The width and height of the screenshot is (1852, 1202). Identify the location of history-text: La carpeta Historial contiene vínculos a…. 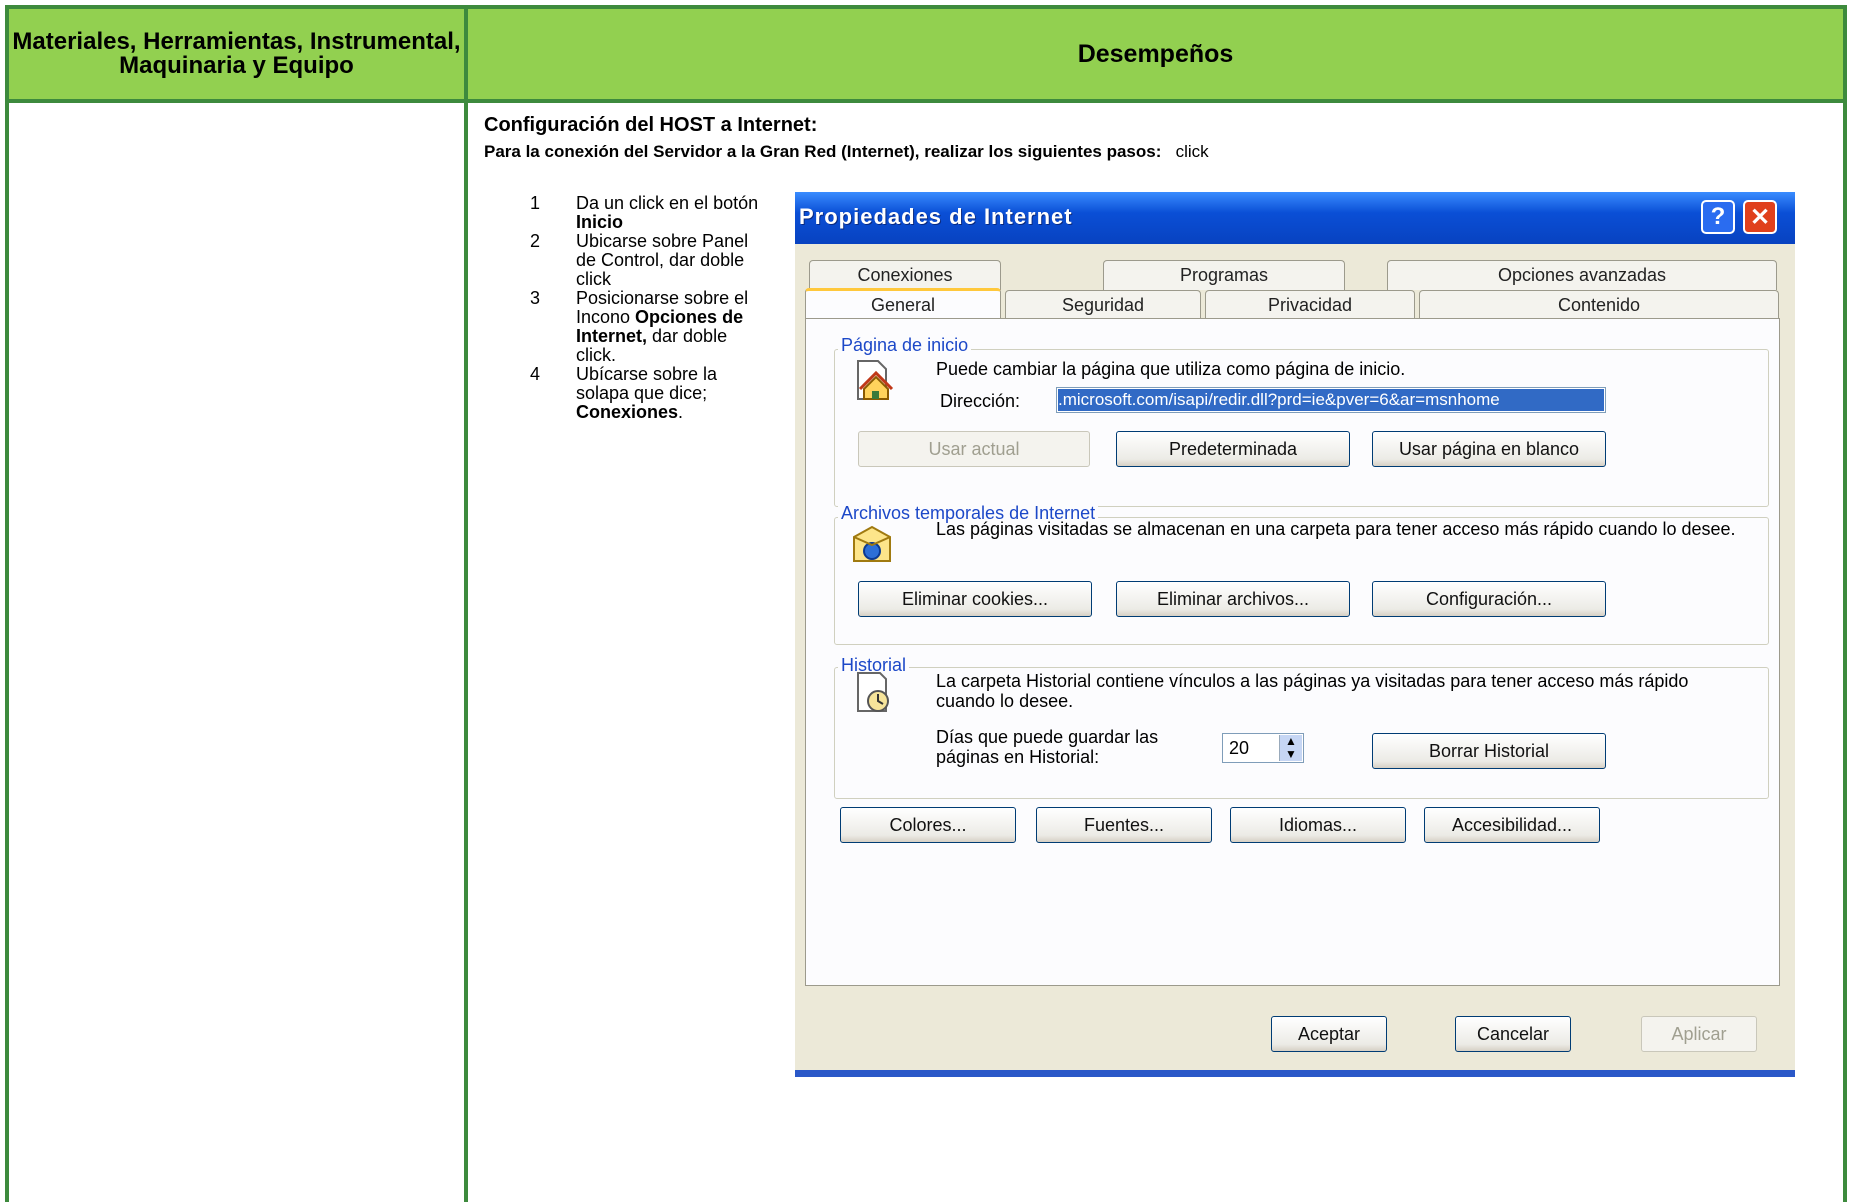
(1312, 691).